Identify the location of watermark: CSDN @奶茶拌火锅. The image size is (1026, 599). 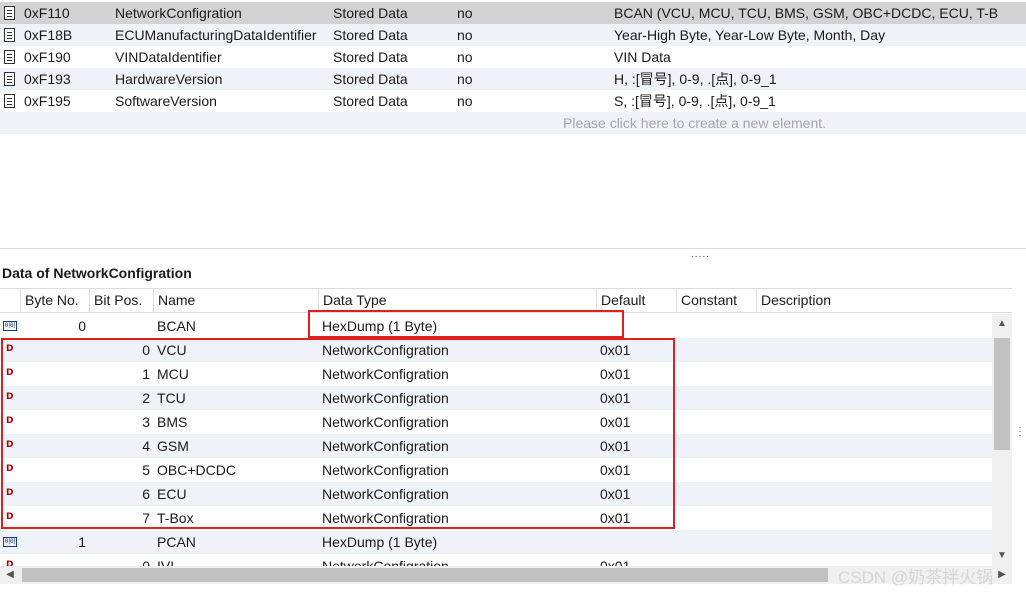
(916, 577).